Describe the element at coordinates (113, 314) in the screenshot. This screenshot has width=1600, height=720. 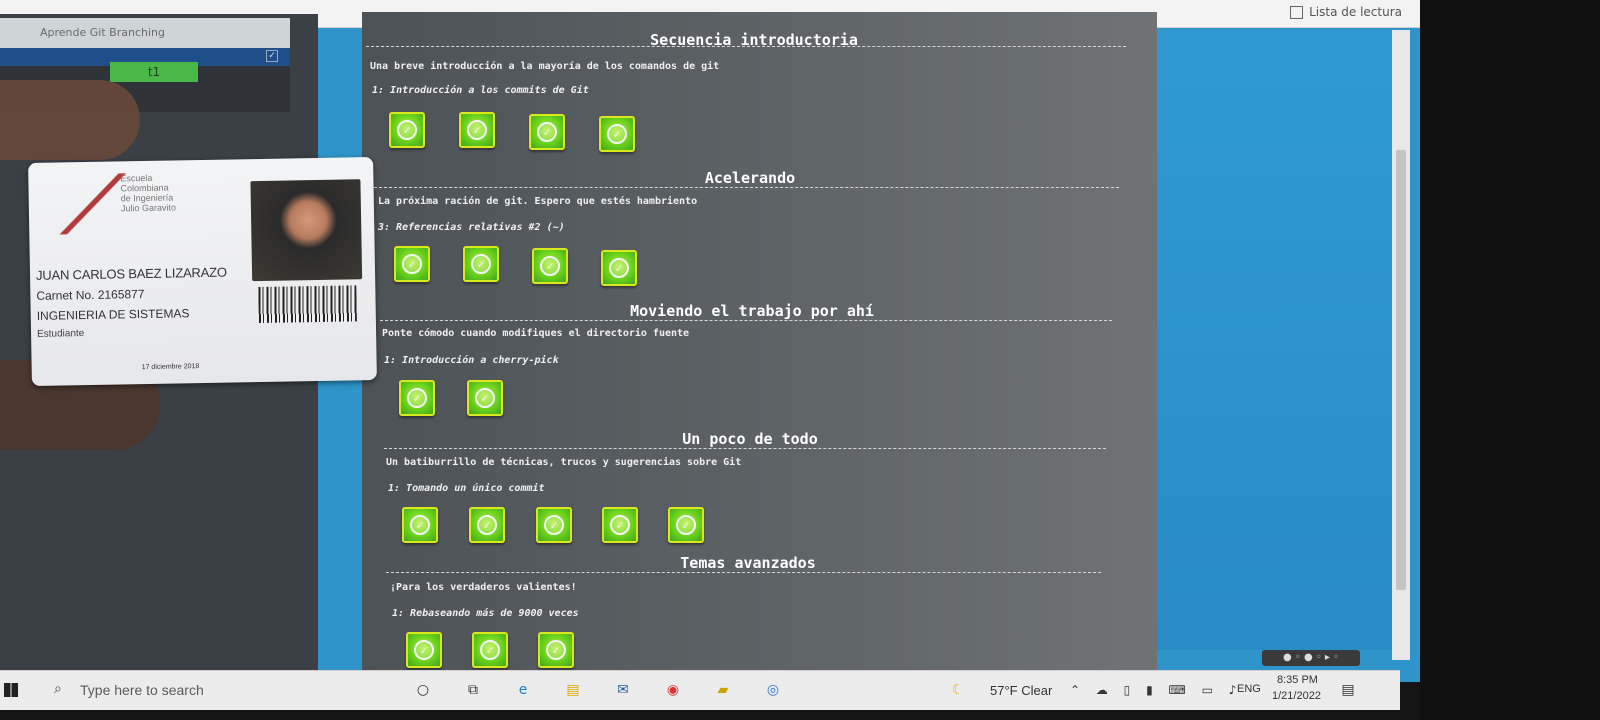
I see `student-career: INGENIERIA DE SISTEMAS` at that location.